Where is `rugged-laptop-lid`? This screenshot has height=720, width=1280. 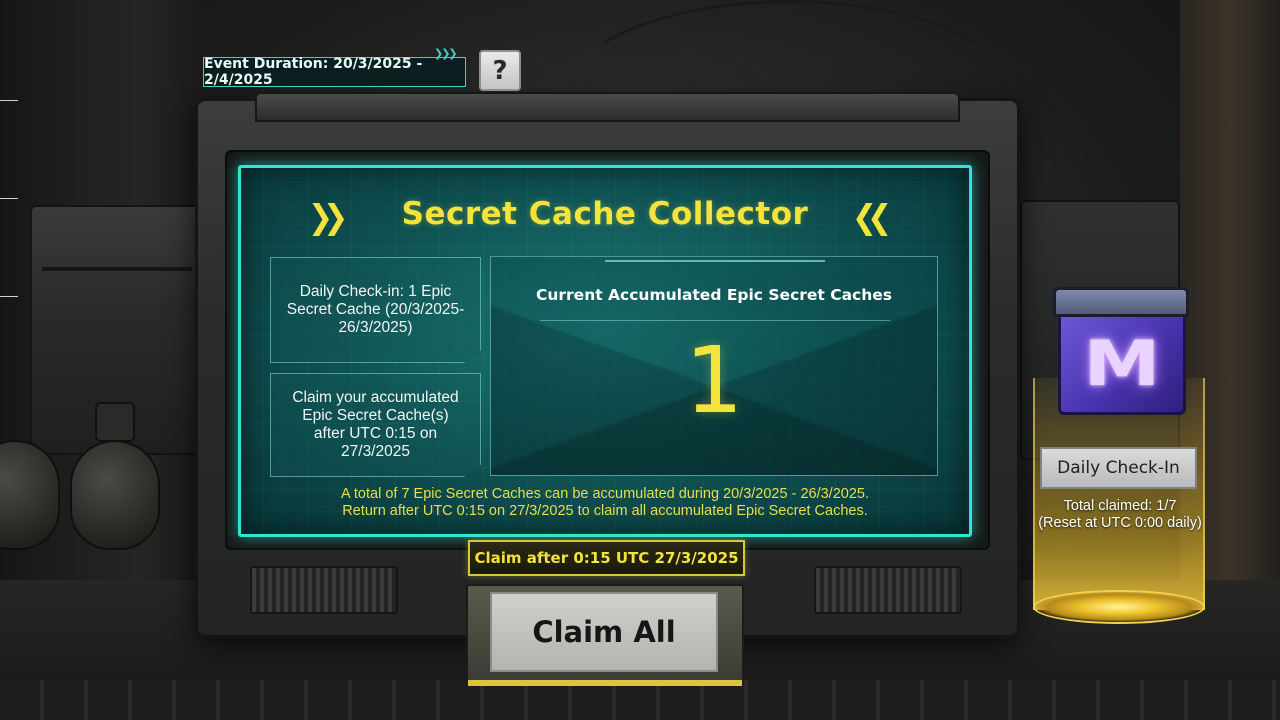 rugged-laptop-lid is located at coordinates (607, 107).